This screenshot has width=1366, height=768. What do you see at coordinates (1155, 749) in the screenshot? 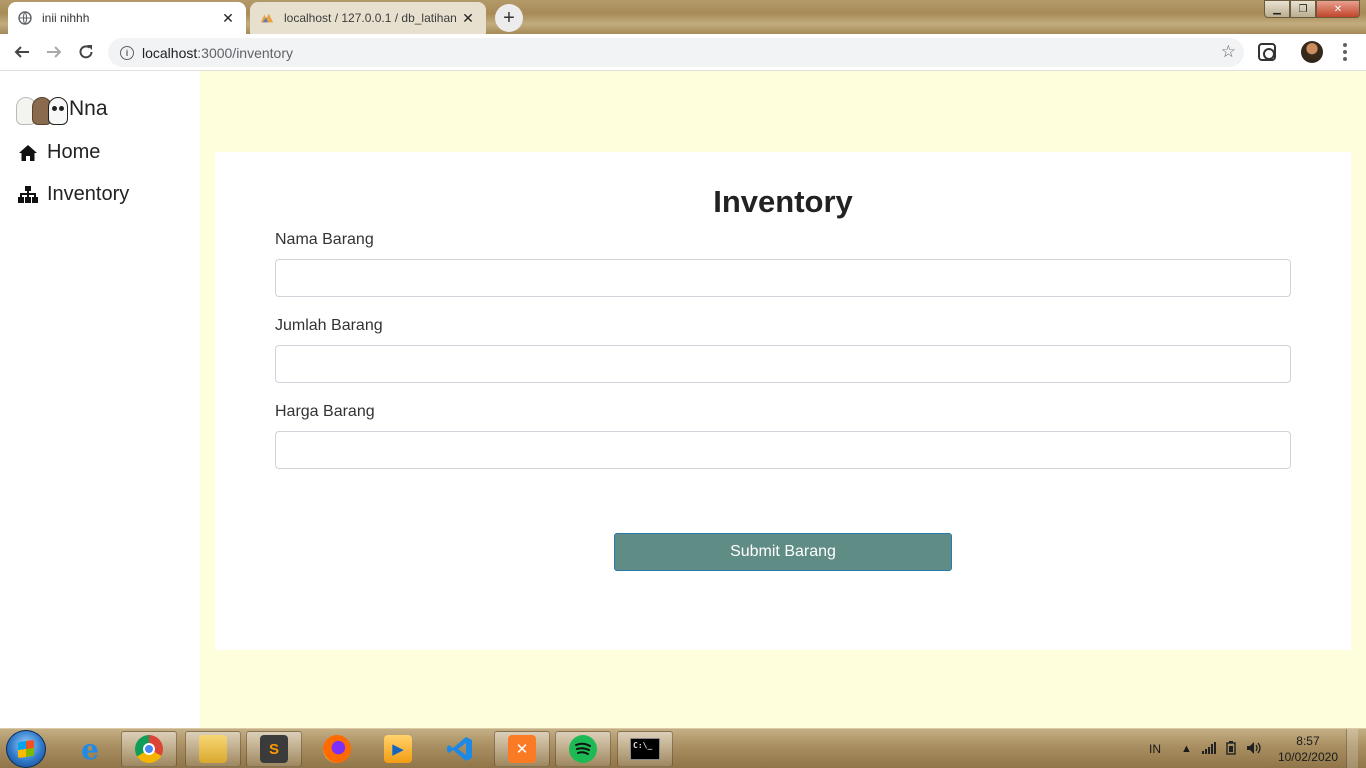
I see `language-indicator: IN` at bounding box center [1155, 749].